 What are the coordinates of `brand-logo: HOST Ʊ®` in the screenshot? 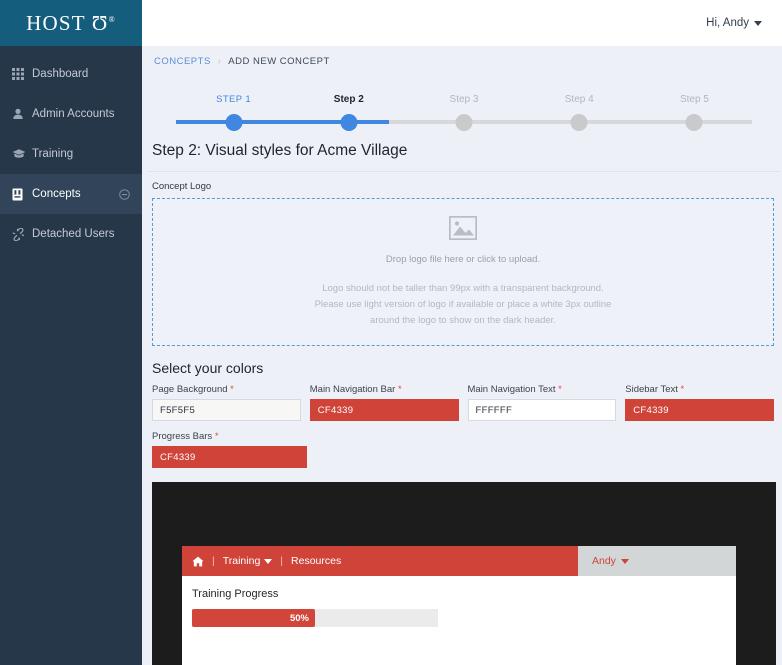 It's located at (71, 23).